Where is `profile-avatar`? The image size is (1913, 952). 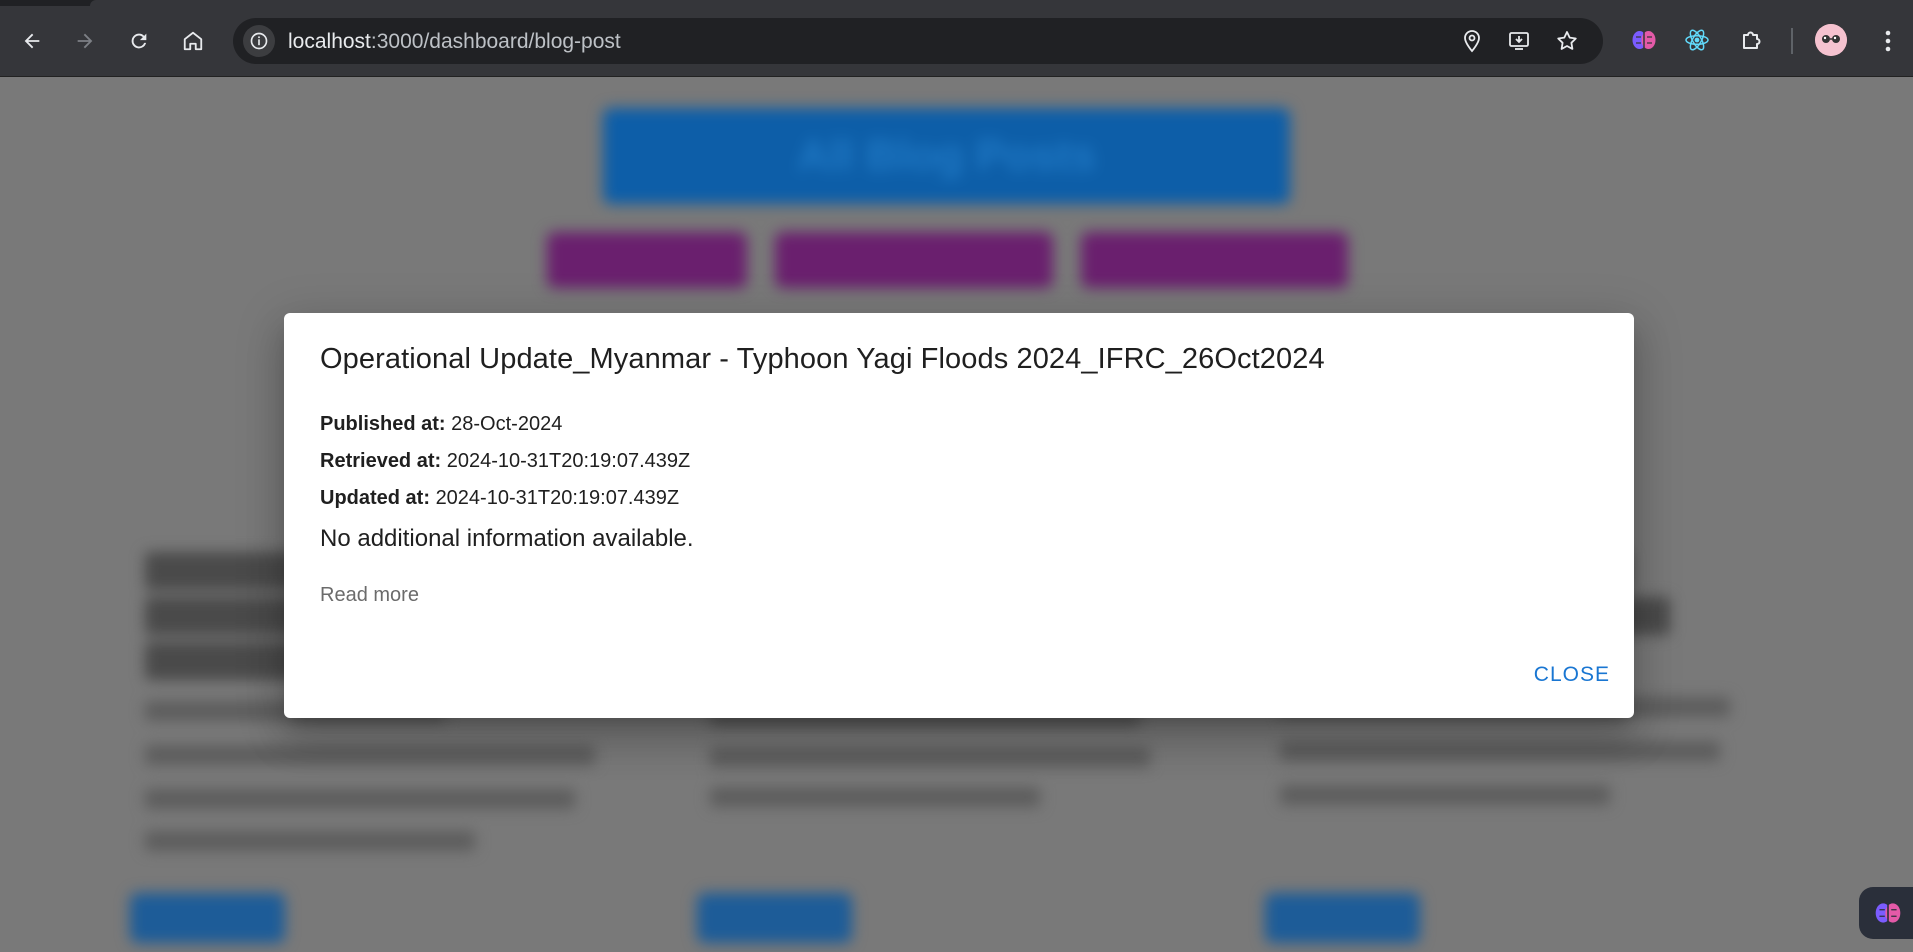 profile-avatar is located at coordinates (1831, 40).